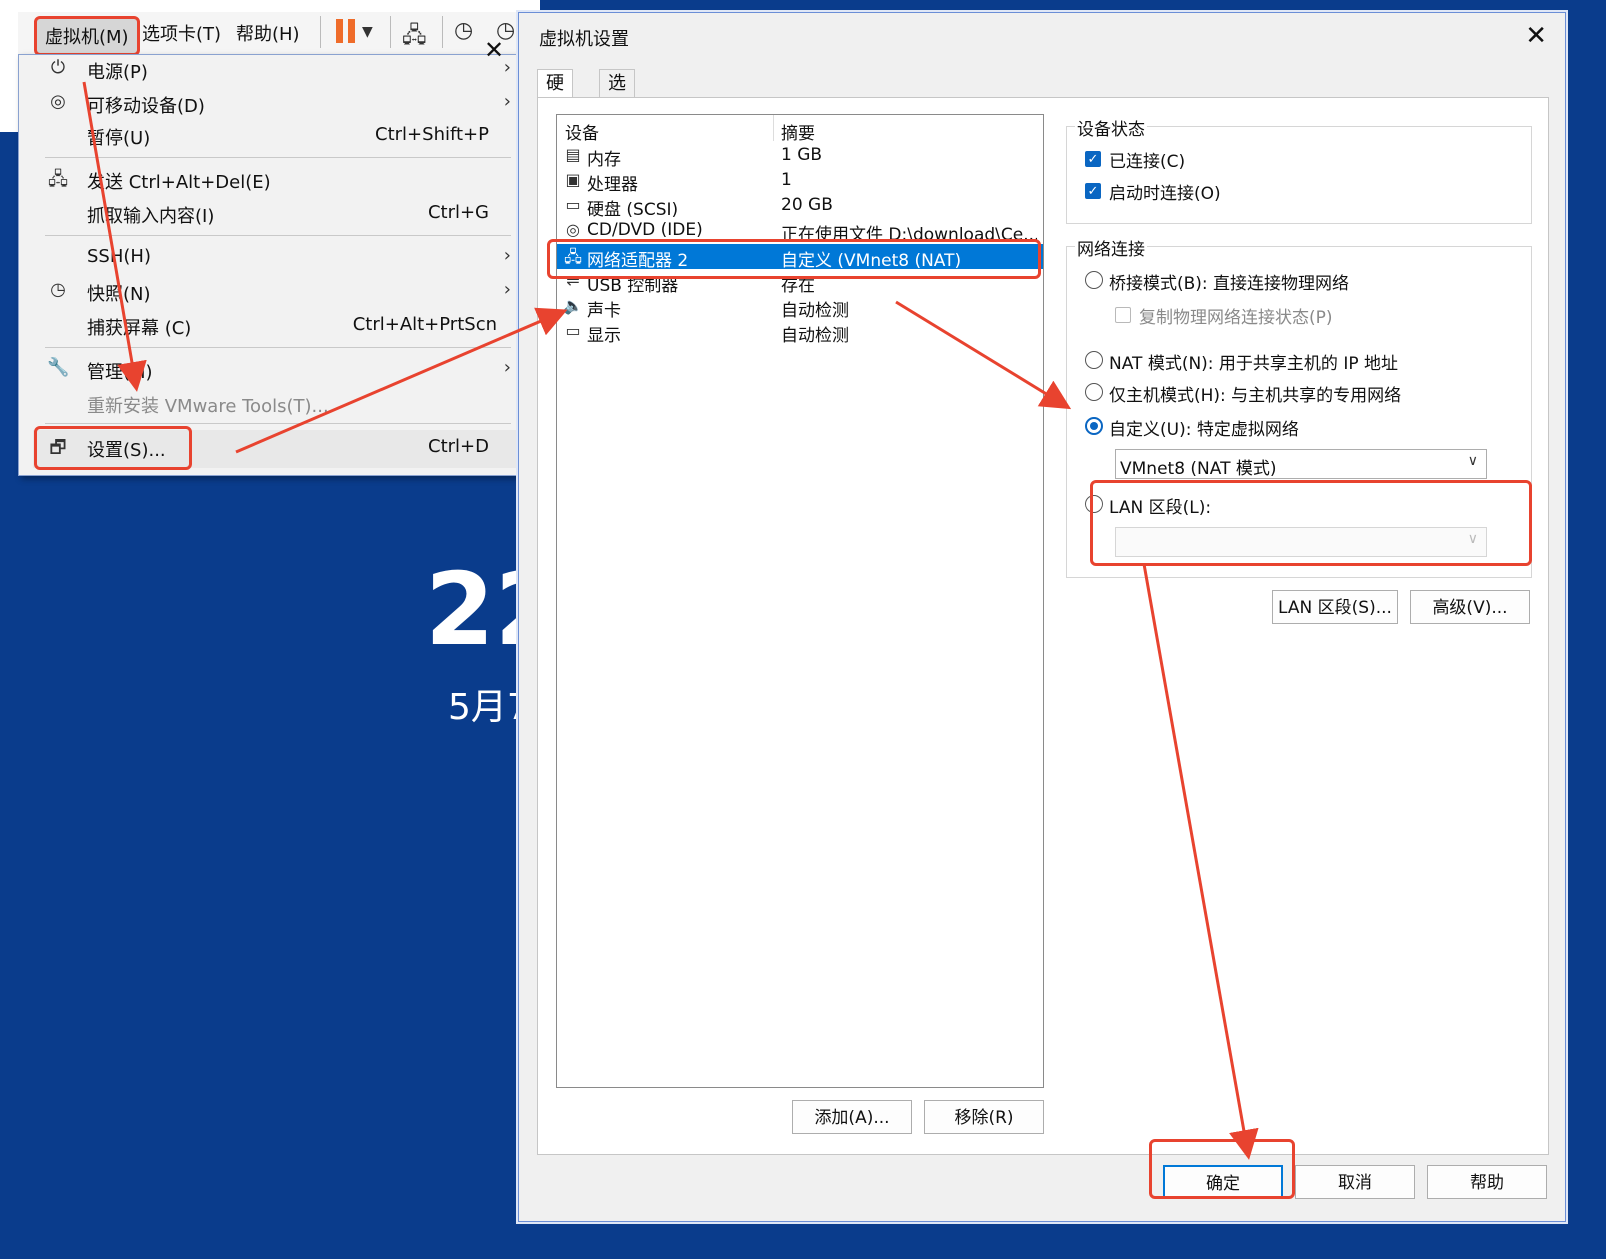 This screenshot has height=1259, width=1606. I want to click on arrow-menu-to-settings, so click(114, 236).